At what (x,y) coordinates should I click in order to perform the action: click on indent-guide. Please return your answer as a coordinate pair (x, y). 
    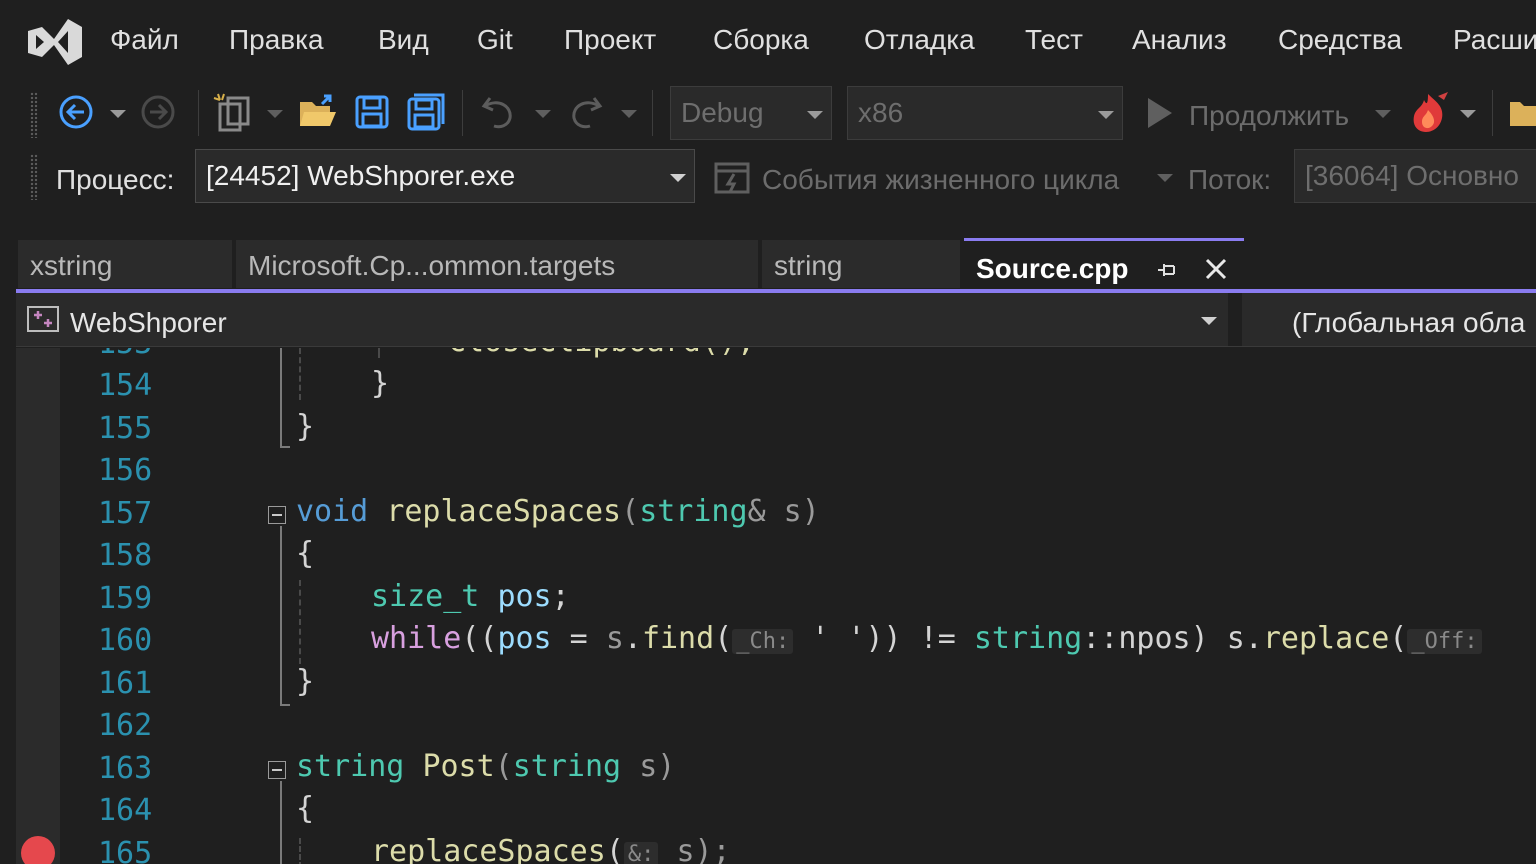
    Looking at the image, I should click on (300, 622).